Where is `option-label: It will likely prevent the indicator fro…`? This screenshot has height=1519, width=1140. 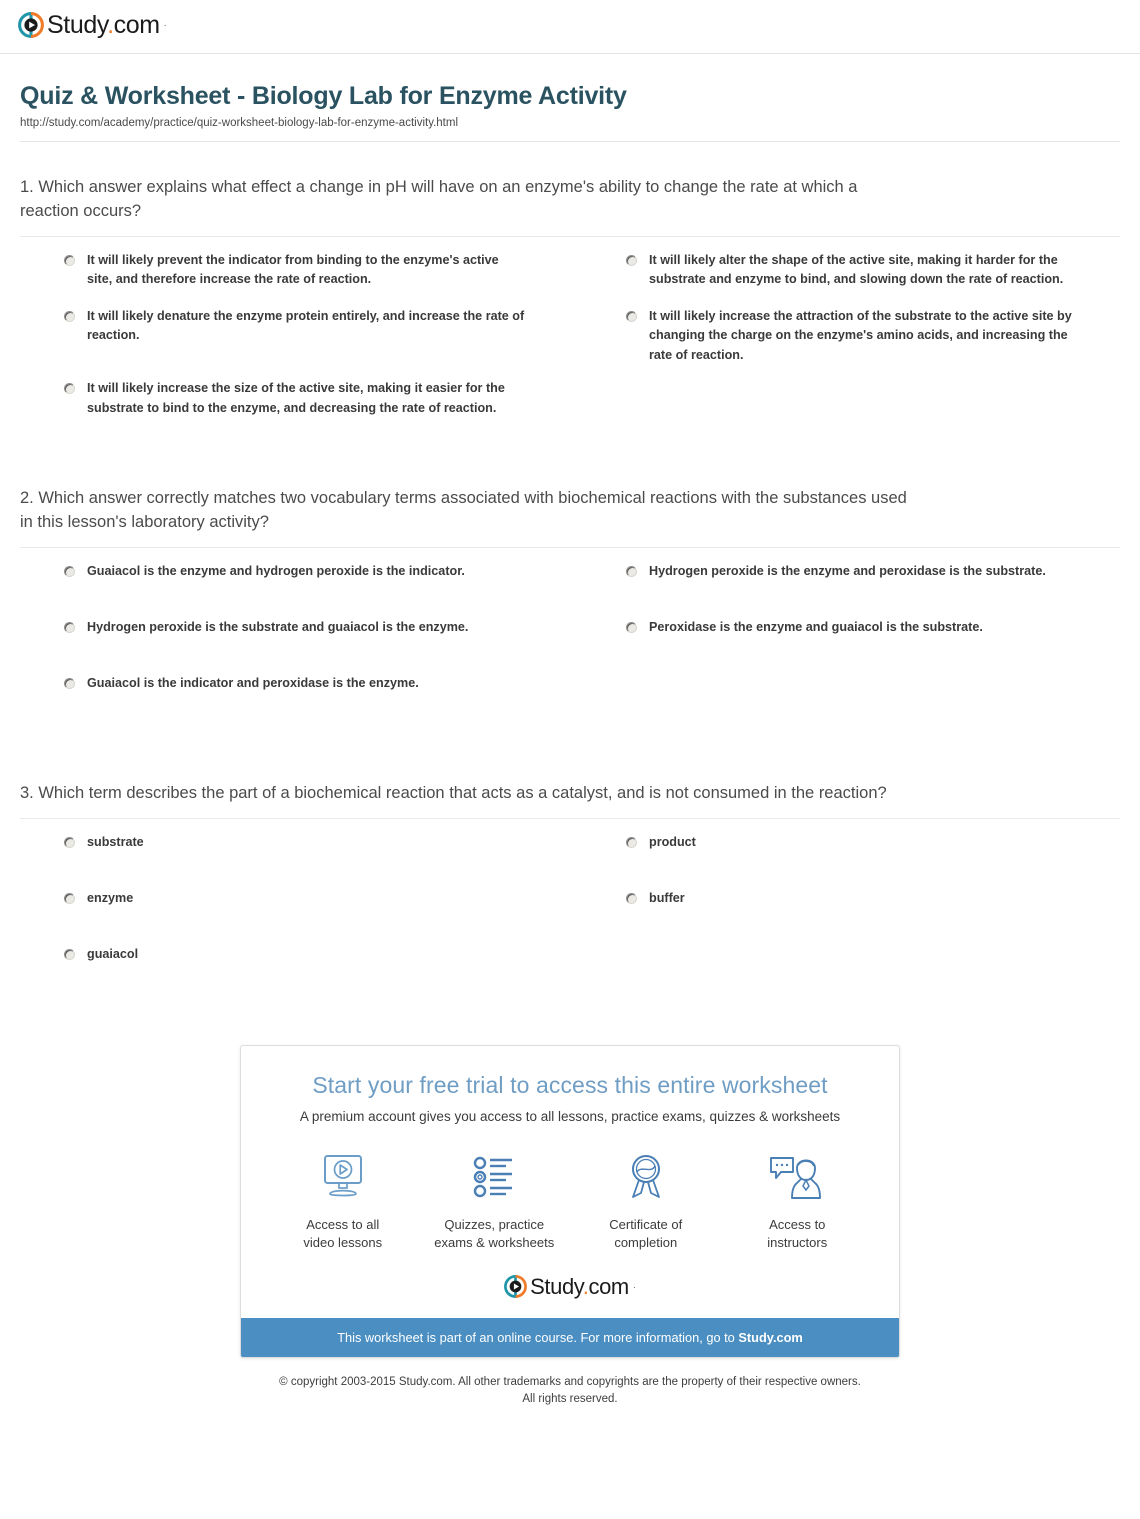 option-label: It will likely prevent the indicator fro… is located at coordinates (293, 269).